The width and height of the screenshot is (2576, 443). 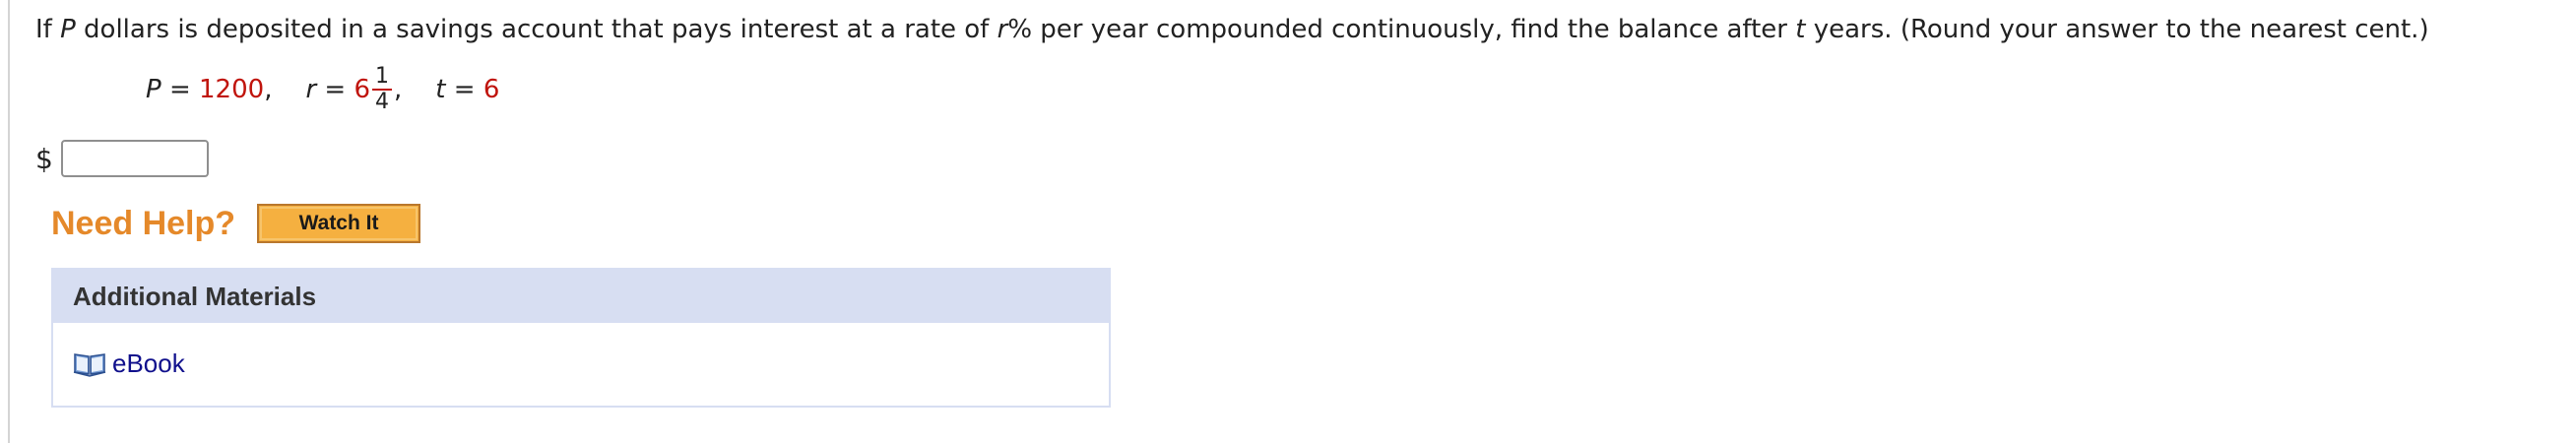 I want to click on balance-answer-input, so click(x=134, y=158).